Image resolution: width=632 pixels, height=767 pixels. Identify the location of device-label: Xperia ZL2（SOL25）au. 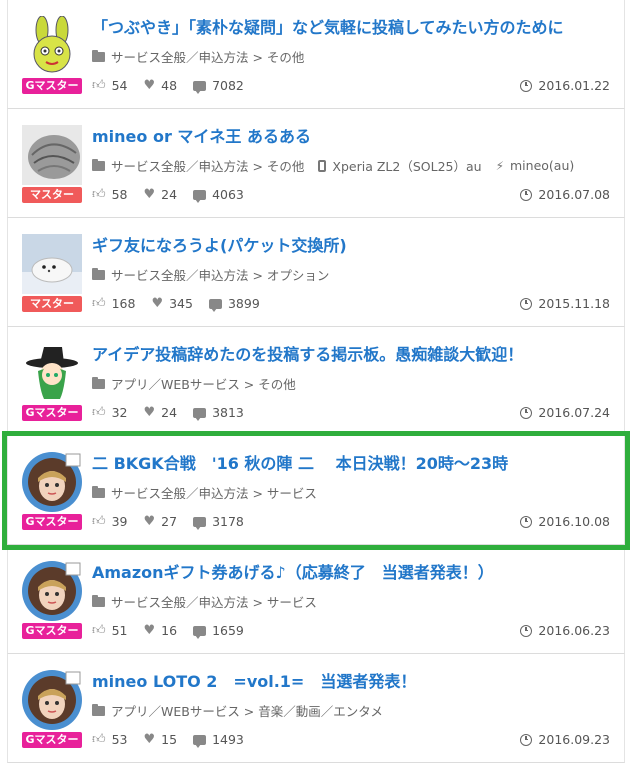
(407, 166).